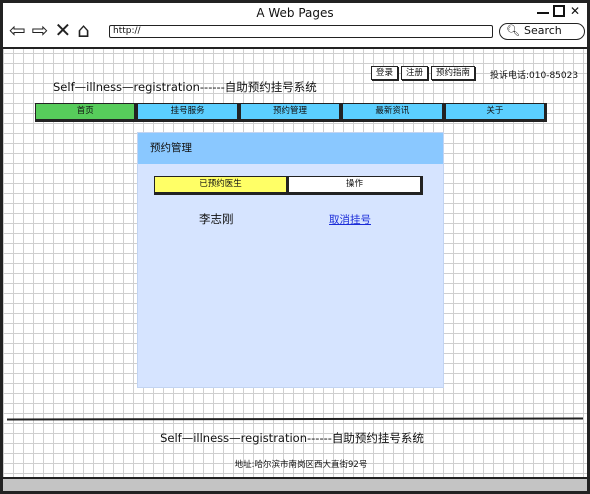 The width and height of the screenshot is (590, 494). I want to click on browser-chrome: A Web Pages ✕ ⇦ ⇨ ✕ ⌂ http:// 🔍︎ Search, so click(295, 26).